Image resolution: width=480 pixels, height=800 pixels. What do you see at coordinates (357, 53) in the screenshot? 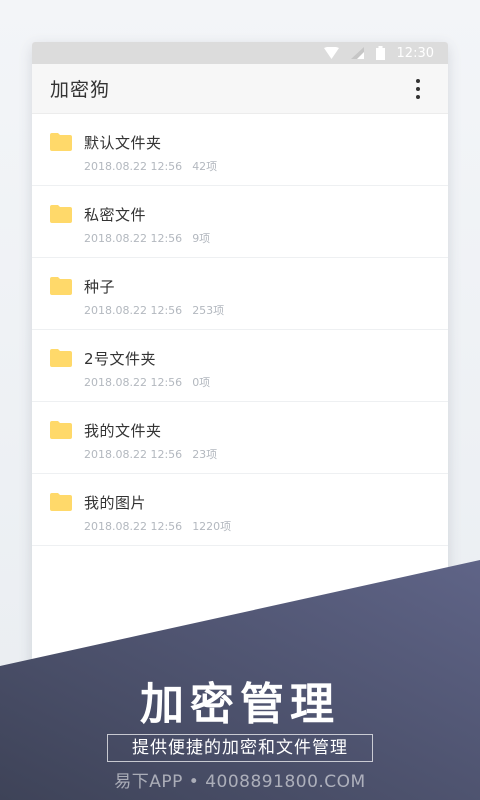
I see `signal-icon` at bounding box center [357, 53].